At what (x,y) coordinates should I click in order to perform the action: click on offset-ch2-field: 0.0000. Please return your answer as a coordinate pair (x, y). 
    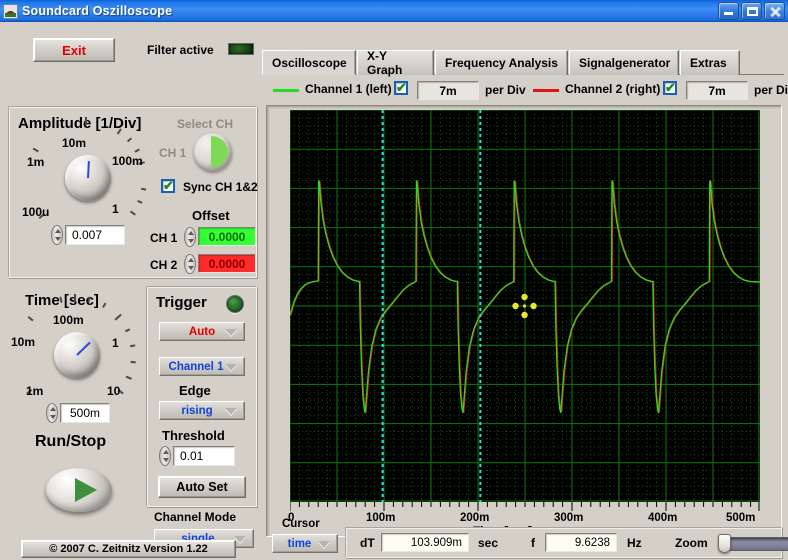
    Looking at the image, I should click on (227, 263).